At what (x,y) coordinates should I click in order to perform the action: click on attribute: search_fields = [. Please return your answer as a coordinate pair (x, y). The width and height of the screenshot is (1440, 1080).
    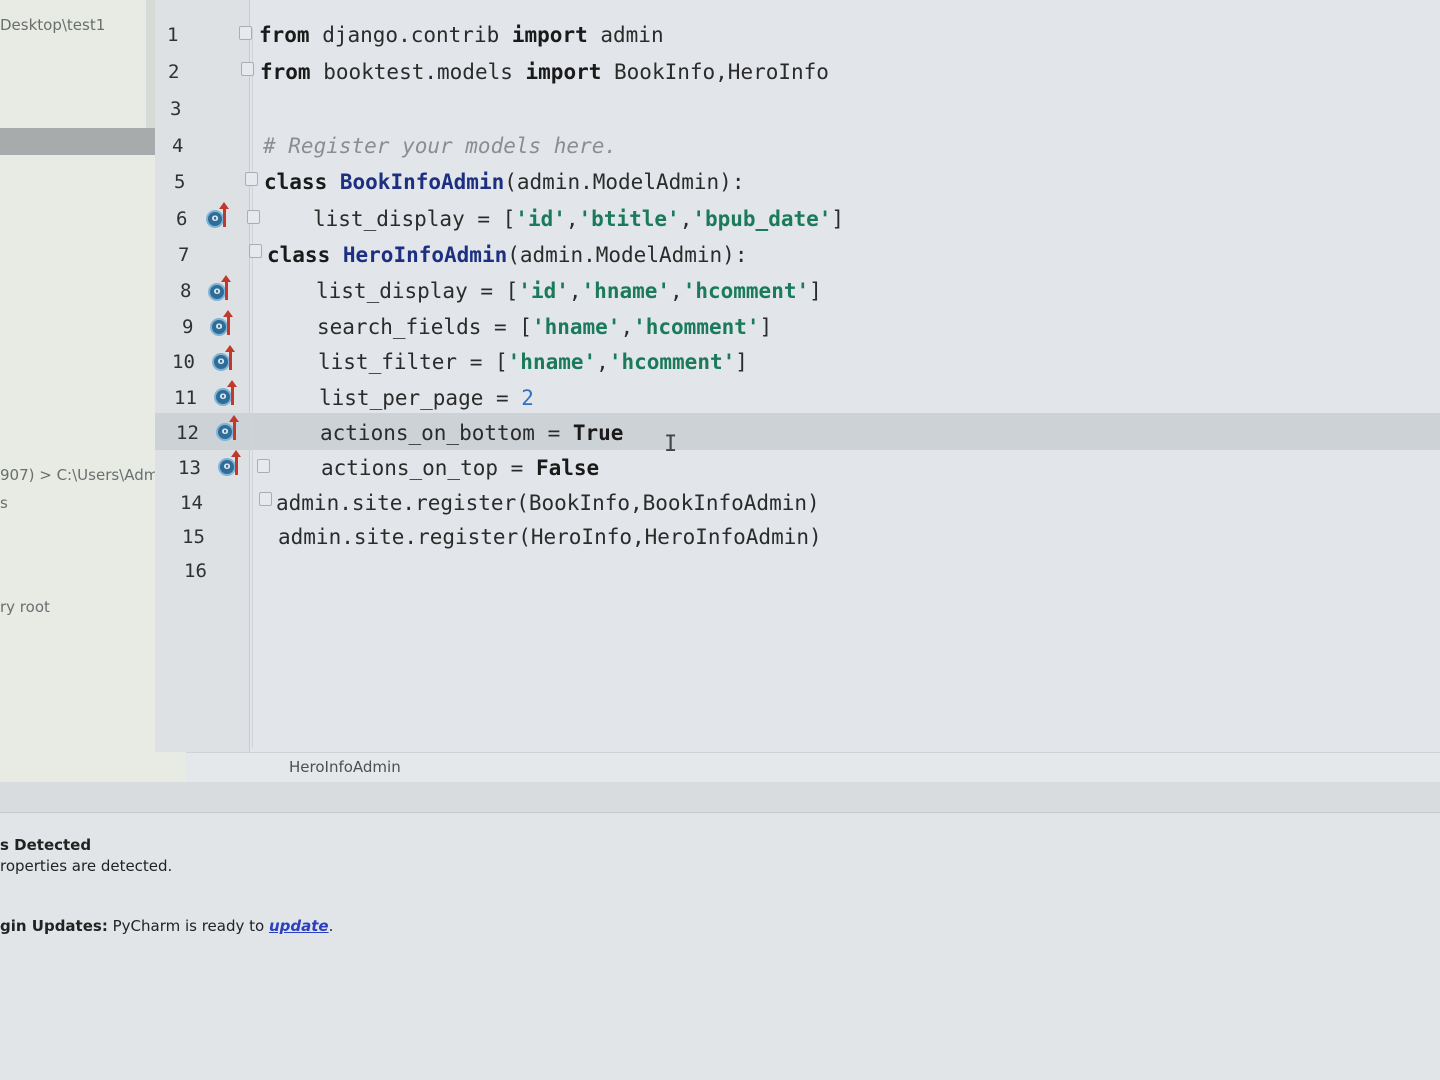
    Looking at the image, I should click on (424, 327).